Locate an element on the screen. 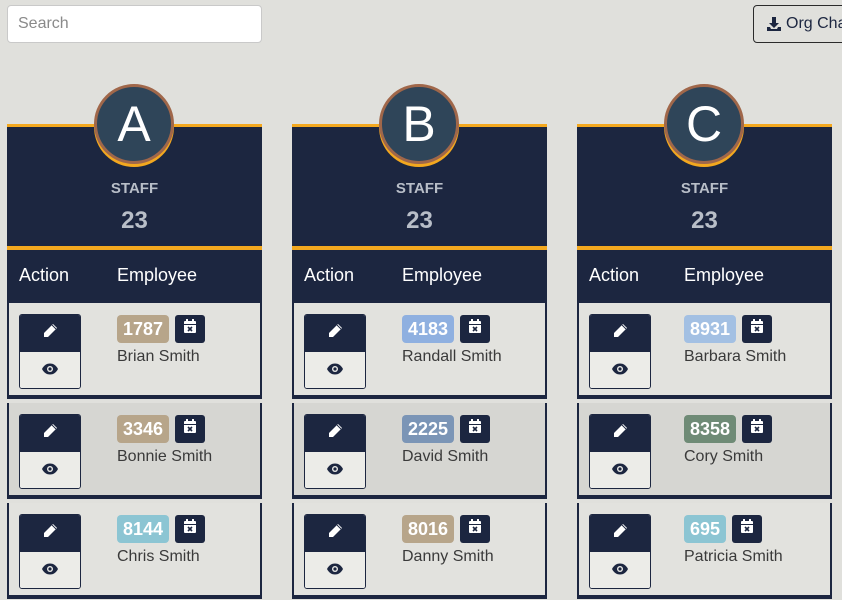 This screenshot has height=600, width=842. table-header: Action Employee is located at coordinates (419, 276).